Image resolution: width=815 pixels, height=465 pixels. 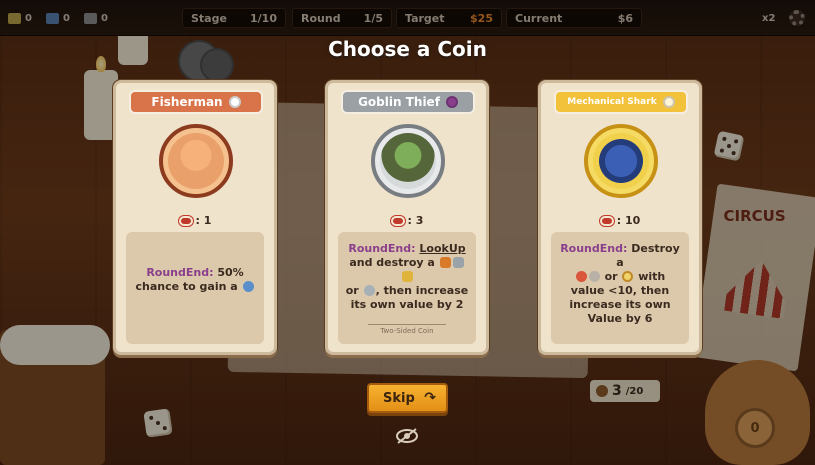 What do you see at coordinates (407, 331) in the screenshot?
I see `coin-subnote: Two-Sided Coin` at bounding box center [407, 331].